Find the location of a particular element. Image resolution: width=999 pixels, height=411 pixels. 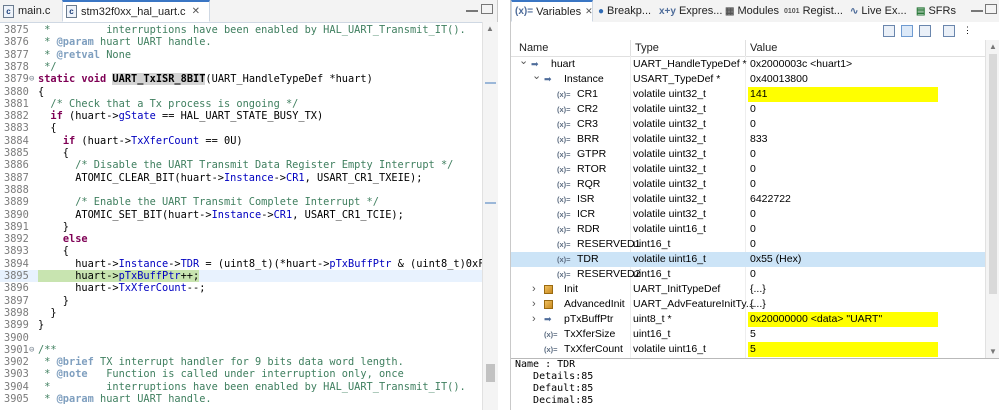

variable-row: (x)= TDR volatile uint16_t 0x55 (Hex) is located at coordinates (755, 259).